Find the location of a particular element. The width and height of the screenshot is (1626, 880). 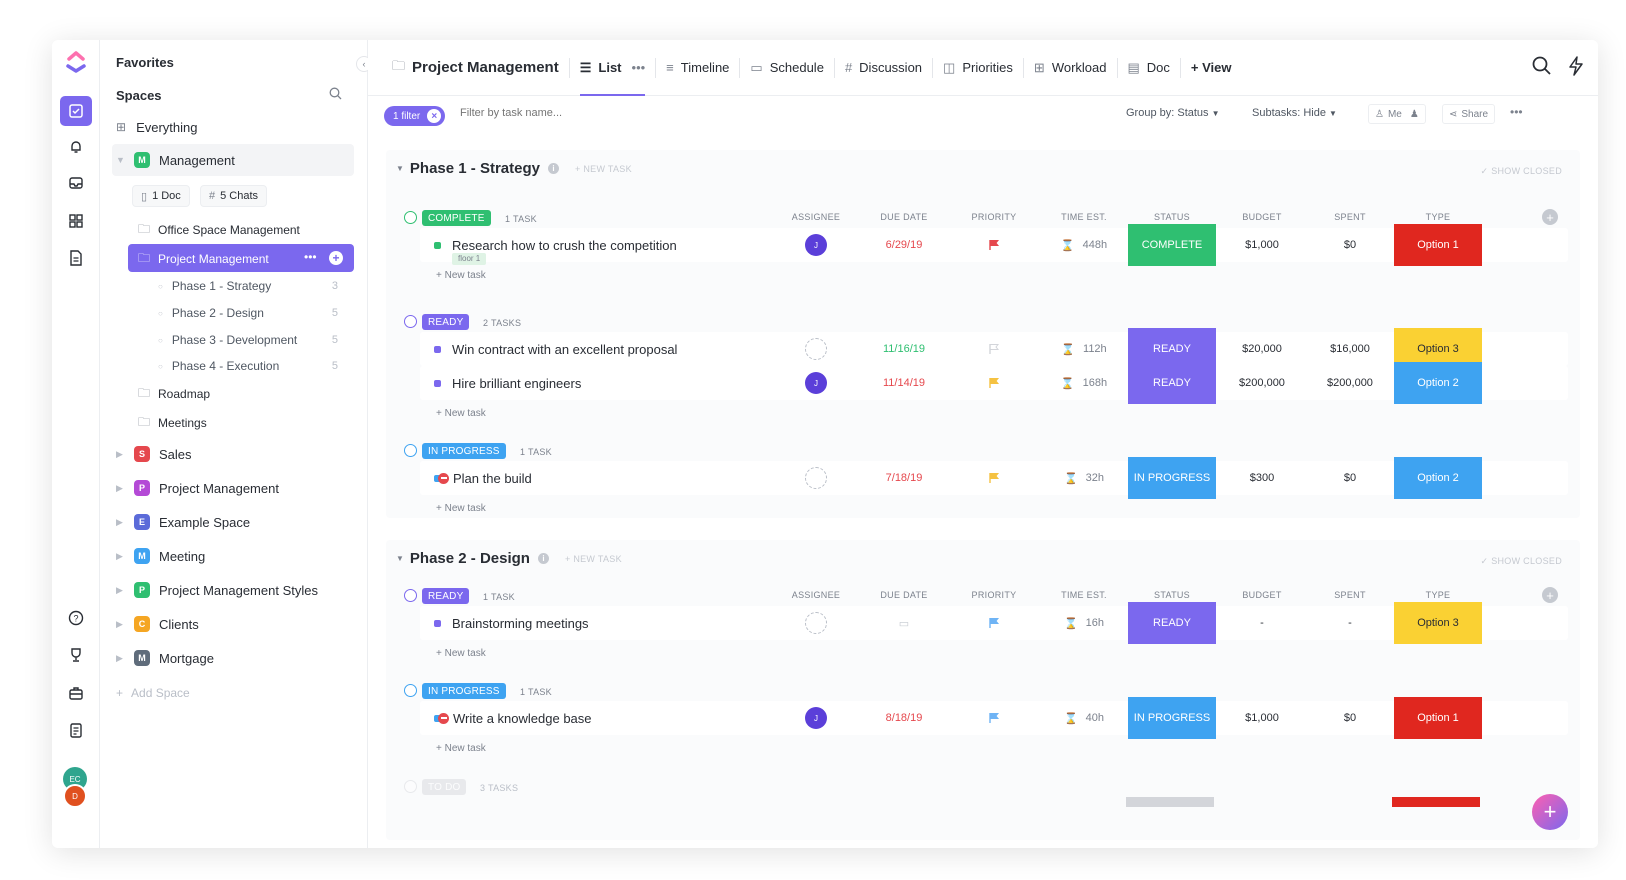

space-item: ▶ P Project Management Styles is located at coordinates (217, 590).